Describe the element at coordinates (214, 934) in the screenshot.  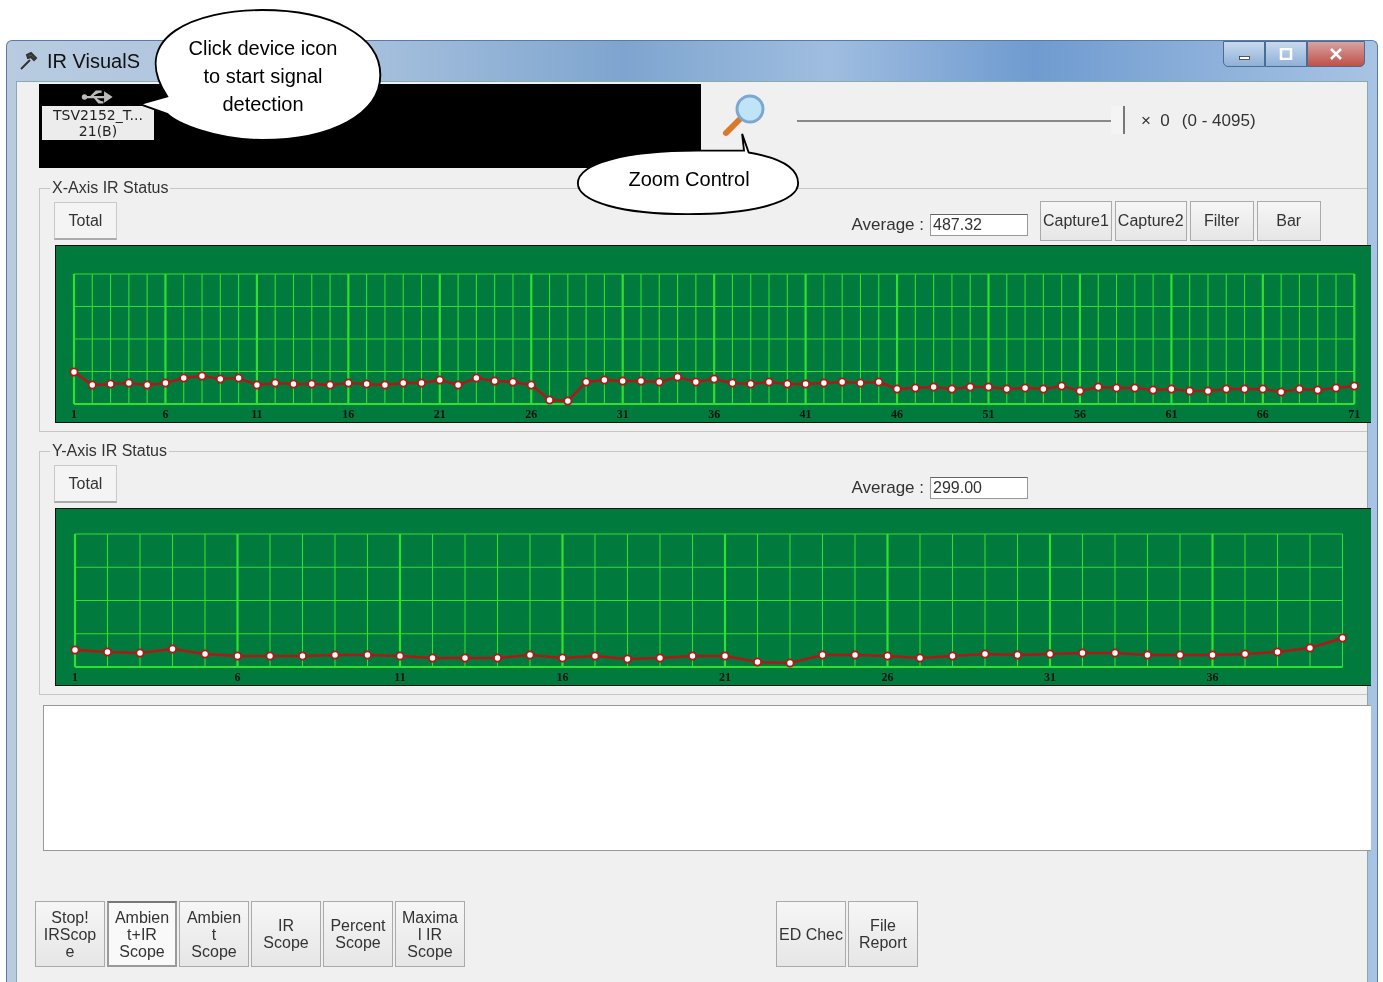
I see `scope-button: Ambien t Scope` at that location.